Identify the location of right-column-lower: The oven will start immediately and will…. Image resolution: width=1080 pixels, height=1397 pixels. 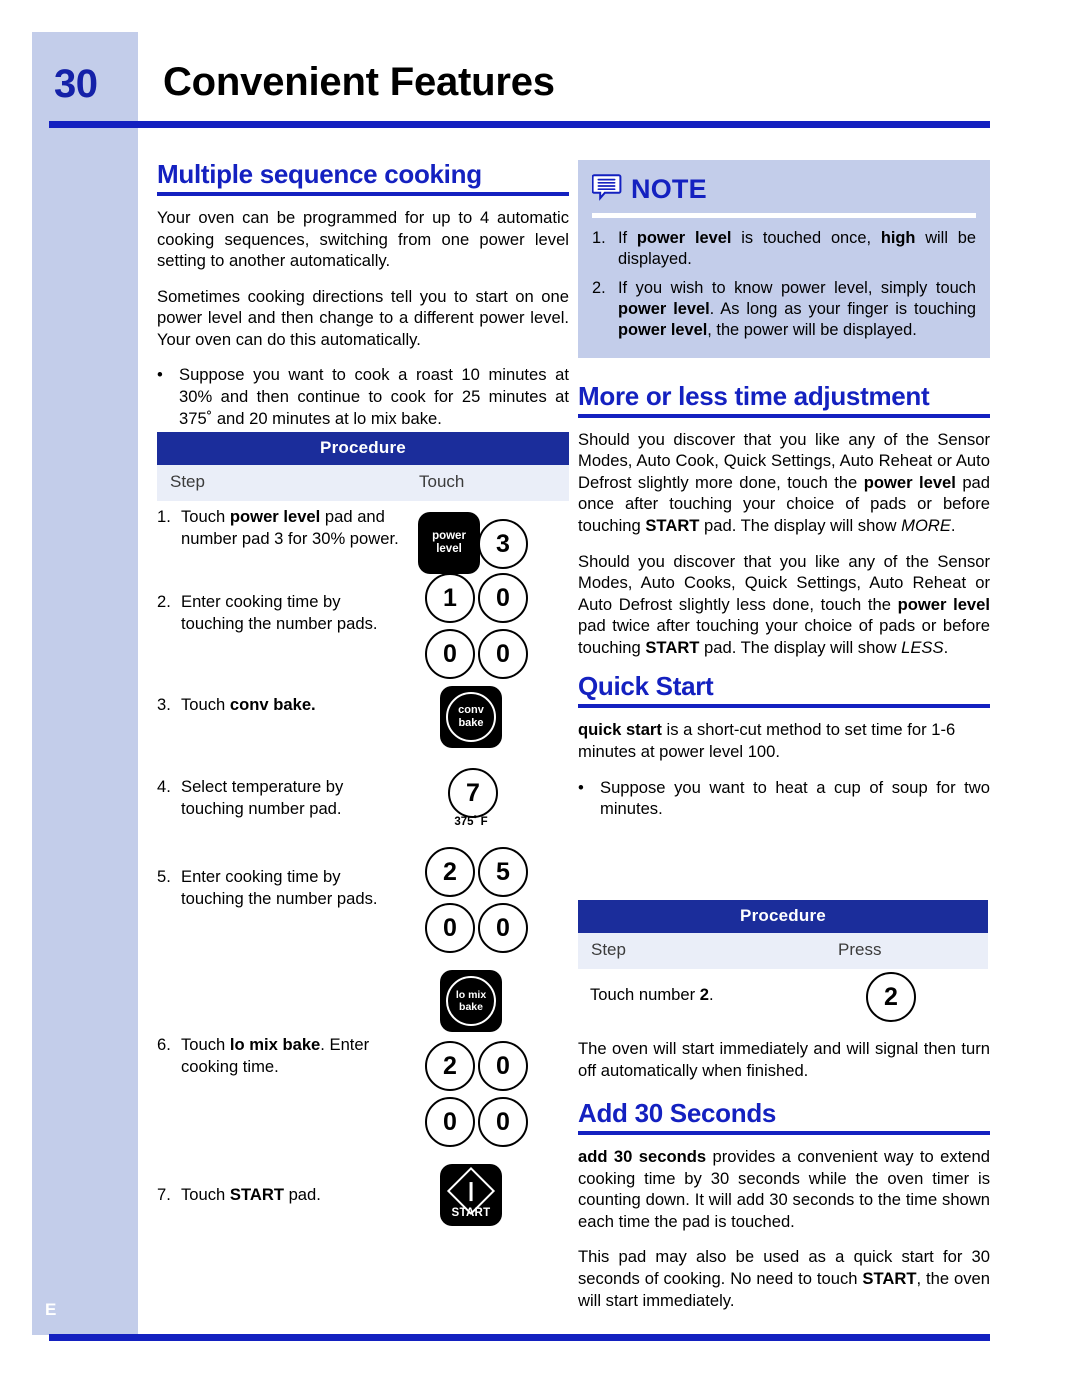
(784, 1174).